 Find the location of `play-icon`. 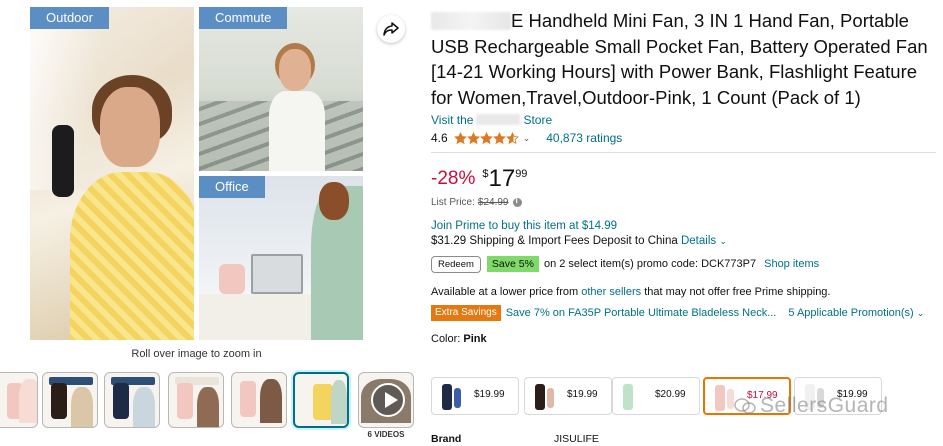

play-icon is located at coordinates (388, 400).